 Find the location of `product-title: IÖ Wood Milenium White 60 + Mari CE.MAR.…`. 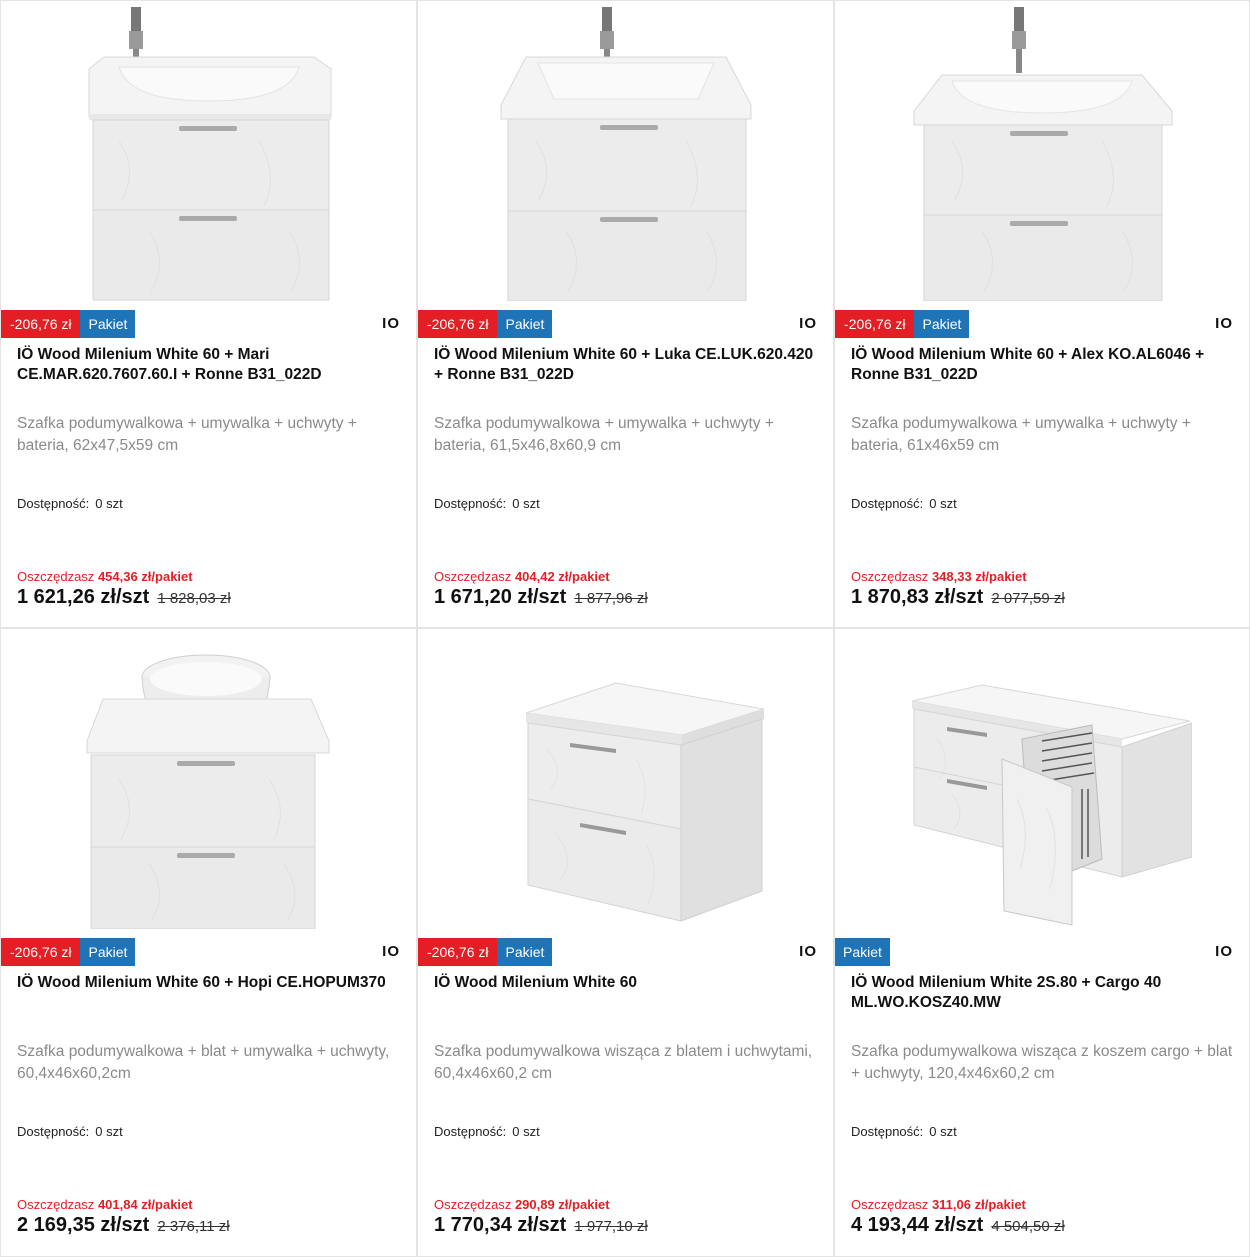

product-title: IÖ Wood Milenium White 60 + Mari CE.MAR.… is located at coordinates (211, 365).